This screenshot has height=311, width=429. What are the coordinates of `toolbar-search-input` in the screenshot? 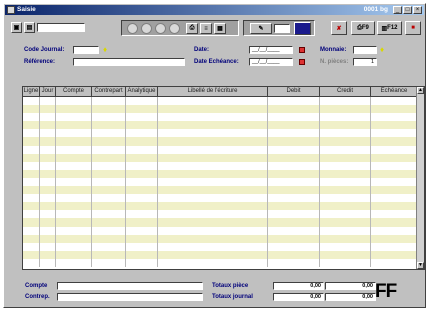 It's located at (61, 27).